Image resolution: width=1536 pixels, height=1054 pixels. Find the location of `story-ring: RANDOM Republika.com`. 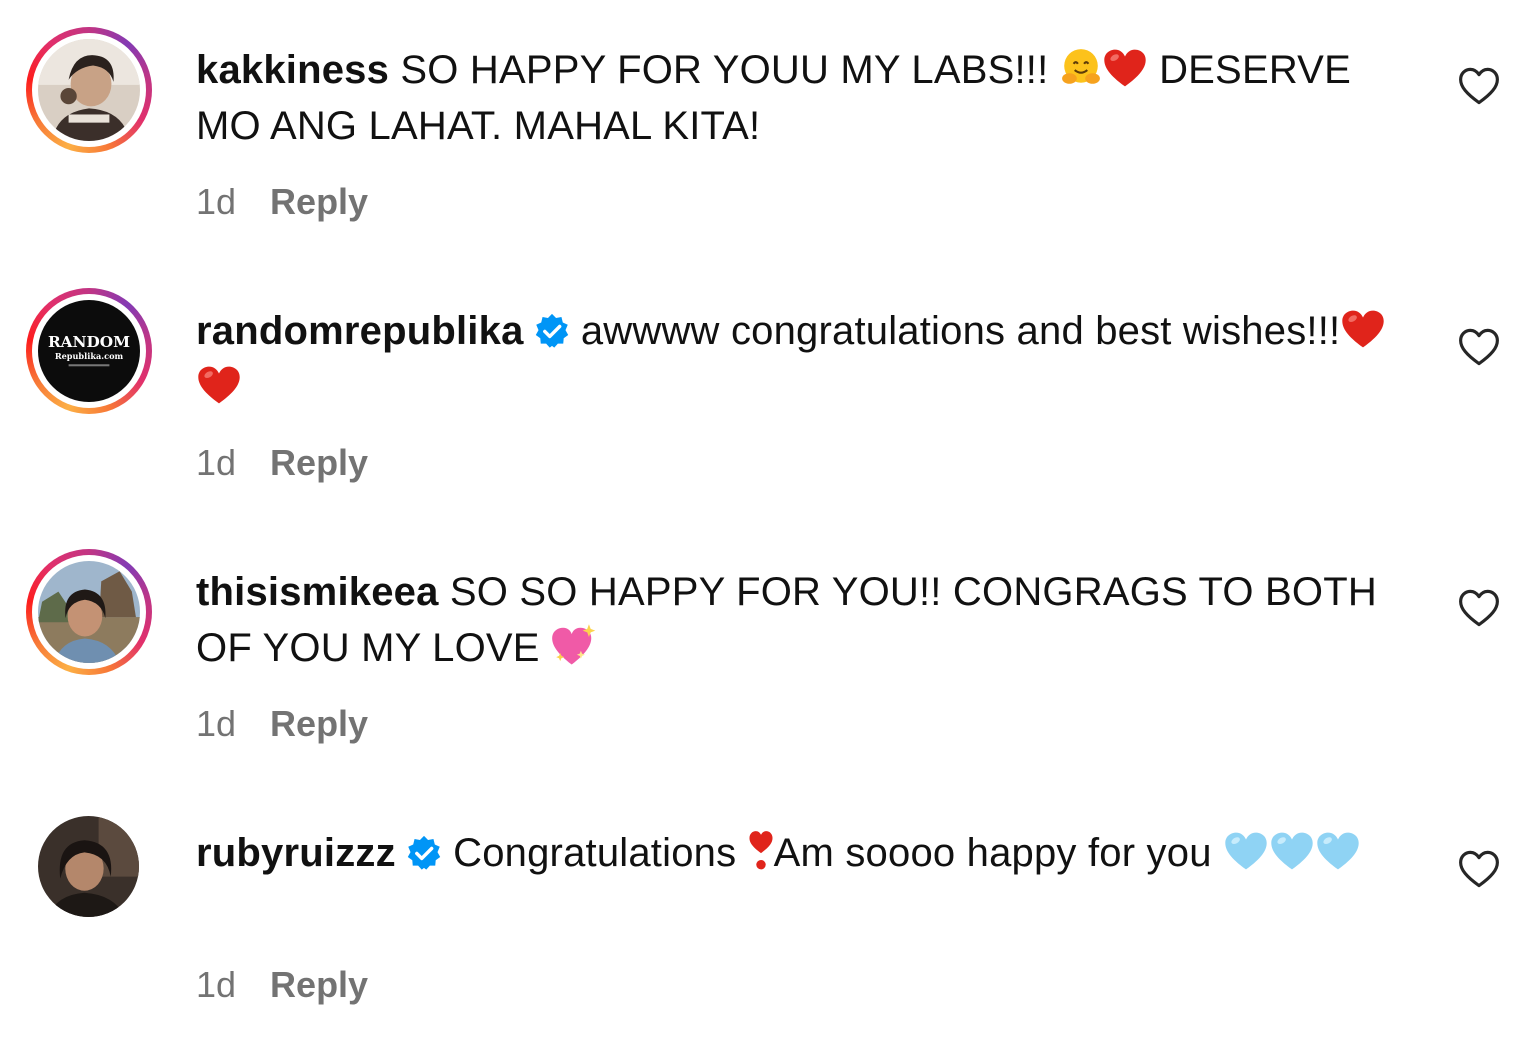

story-ring: RANDOM Republika.com is located at coordinates (89, 351).